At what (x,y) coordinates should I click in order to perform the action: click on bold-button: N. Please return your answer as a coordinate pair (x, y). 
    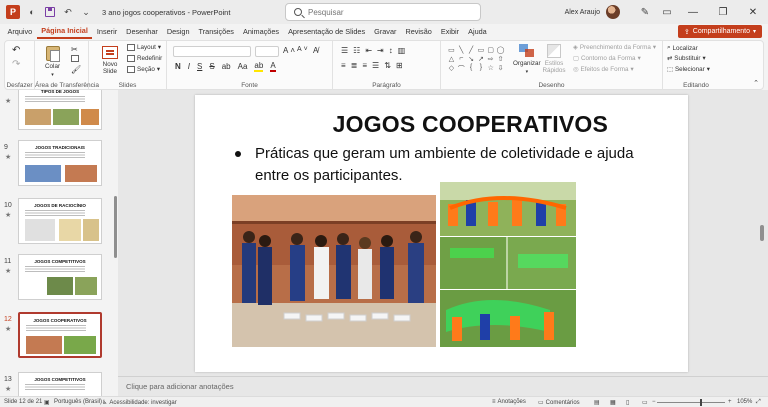
    Looking at the image, I should click on (178, 66).